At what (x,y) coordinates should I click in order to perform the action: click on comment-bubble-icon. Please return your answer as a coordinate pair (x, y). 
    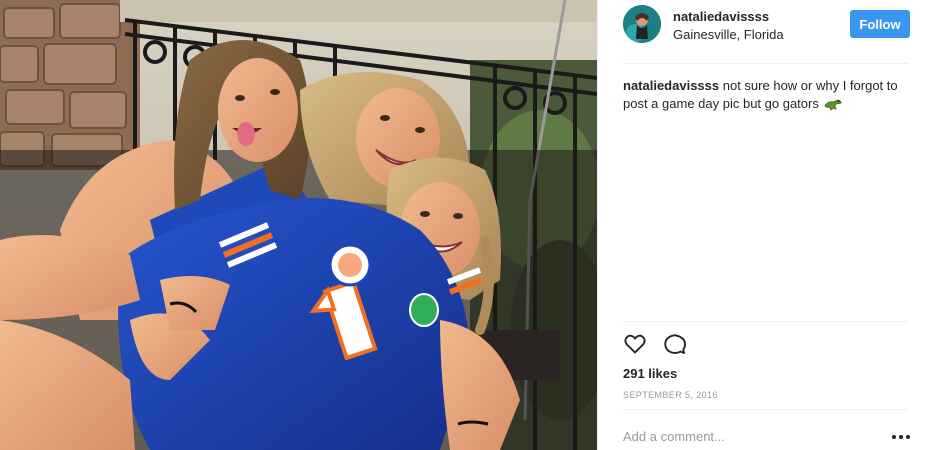
    Looking at the image, I should click on (675, 344).